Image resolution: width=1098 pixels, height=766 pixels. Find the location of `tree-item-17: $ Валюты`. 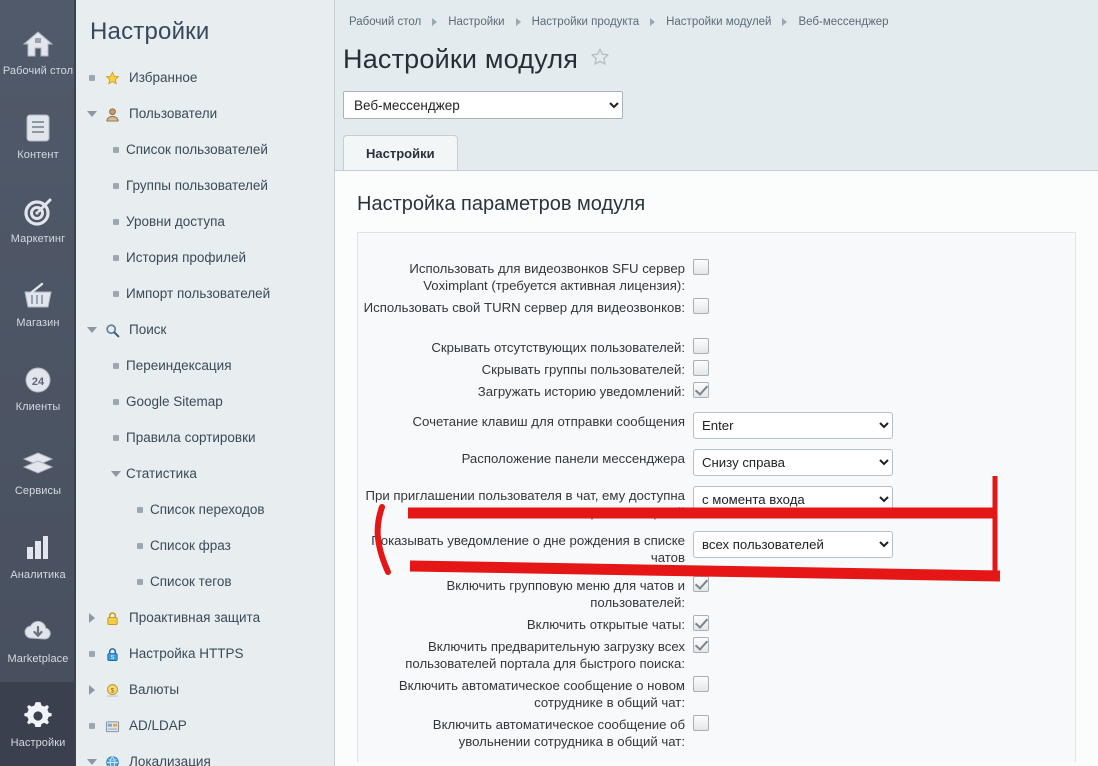

tree-item-17: $ Валюты is located at coordinates (205, 690).